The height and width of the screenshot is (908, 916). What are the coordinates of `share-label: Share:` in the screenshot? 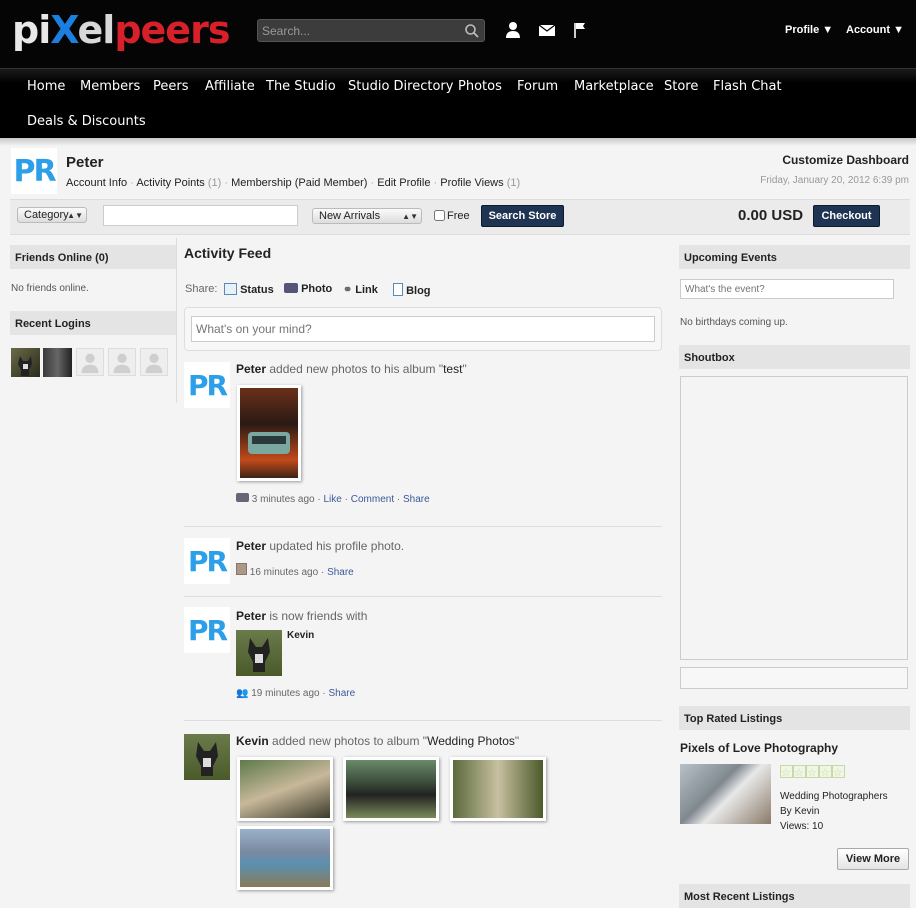 It's located at (201, 289).